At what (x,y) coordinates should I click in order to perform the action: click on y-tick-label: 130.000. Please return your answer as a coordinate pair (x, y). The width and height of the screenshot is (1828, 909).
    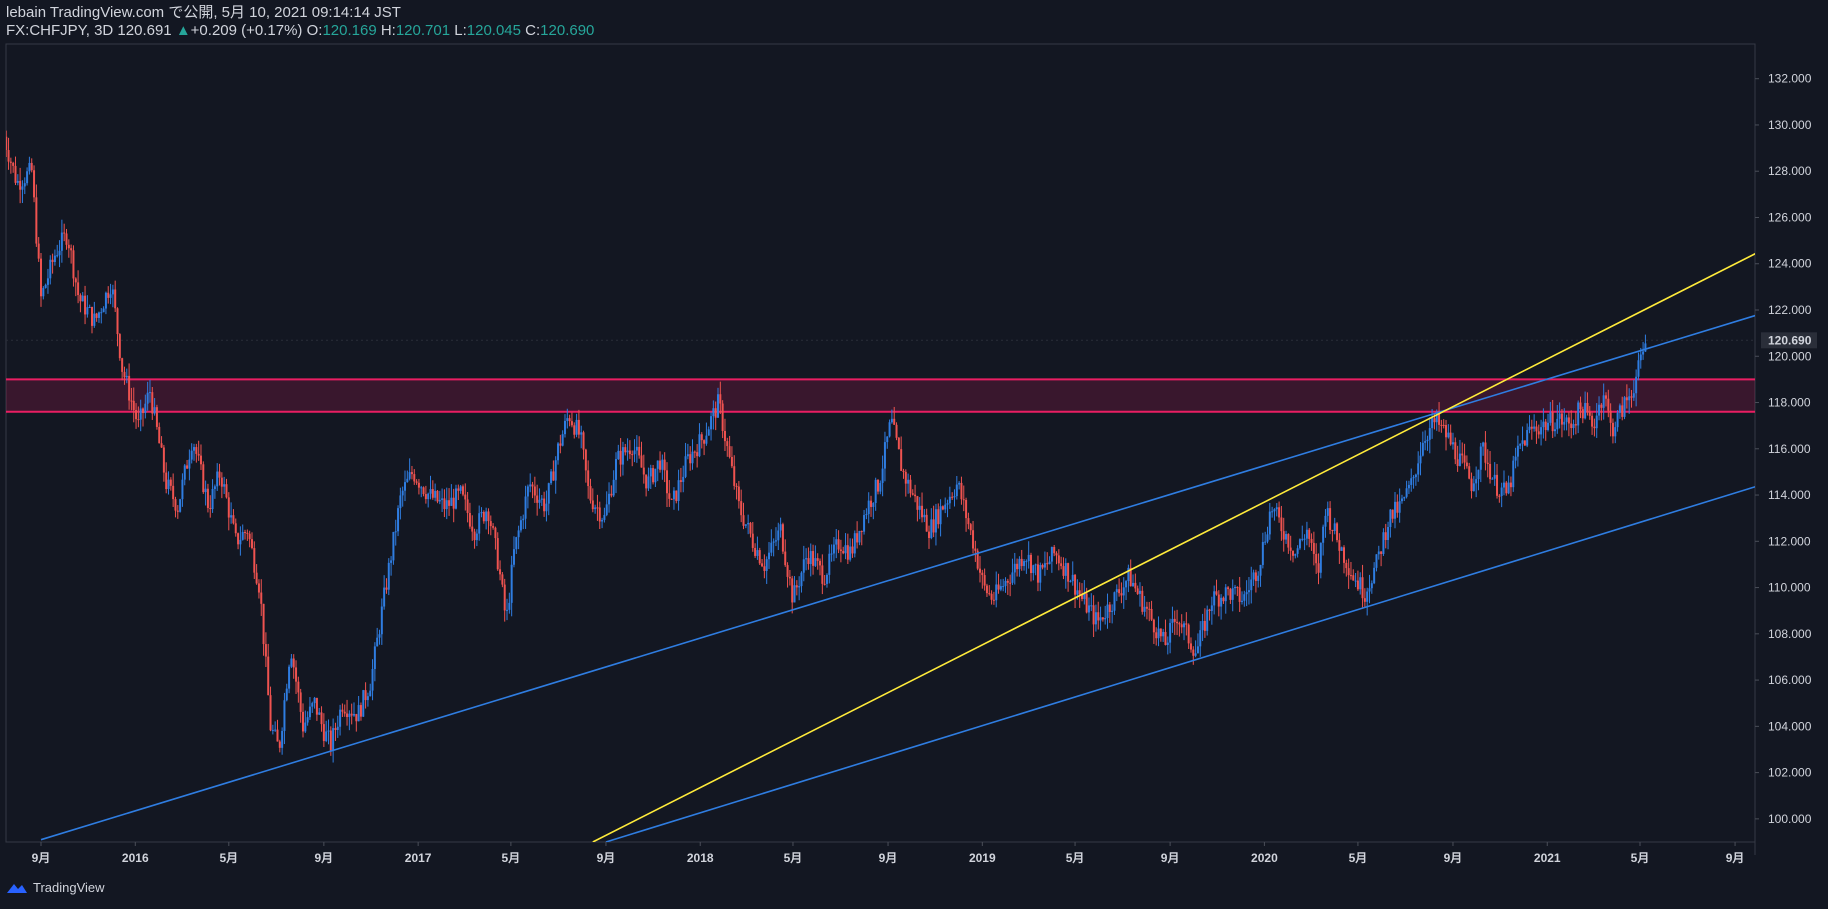
    Looking at the image, I should click on (1790, 125).